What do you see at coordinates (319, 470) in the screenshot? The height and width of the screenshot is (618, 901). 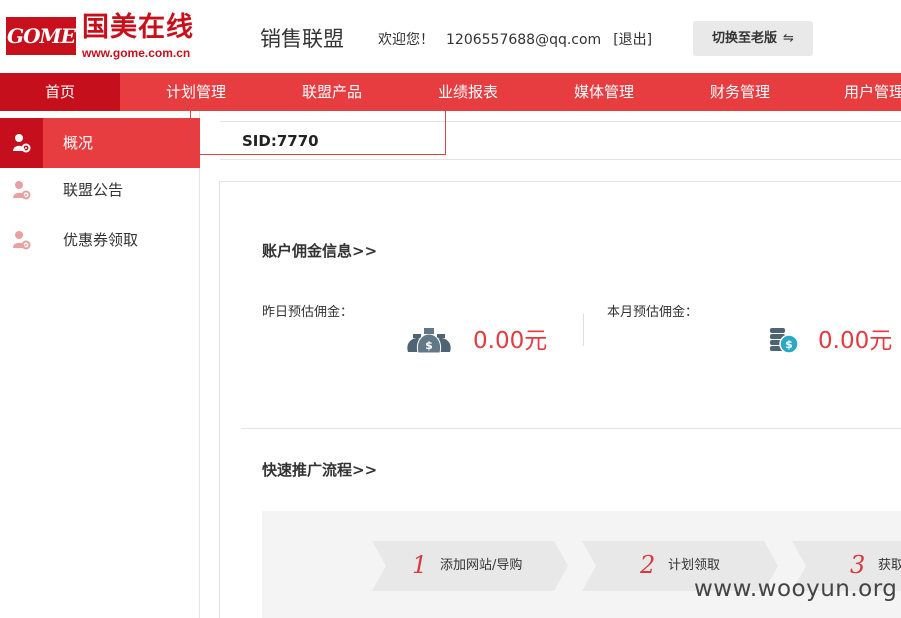 I see `flow-section-title: 快速推广流程>>` at bounding box center [319, 470].